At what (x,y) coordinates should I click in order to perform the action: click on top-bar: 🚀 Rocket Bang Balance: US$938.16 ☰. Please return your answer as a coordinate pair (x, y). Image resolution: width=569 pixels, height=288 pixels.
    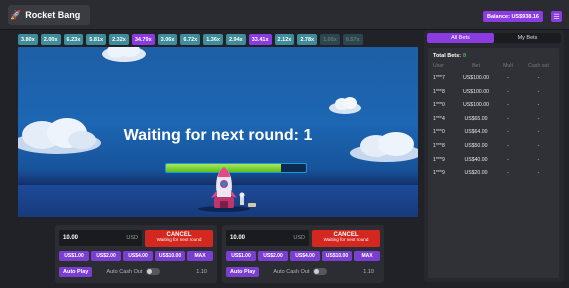
    Looking at the image, I should click on (284, 15).